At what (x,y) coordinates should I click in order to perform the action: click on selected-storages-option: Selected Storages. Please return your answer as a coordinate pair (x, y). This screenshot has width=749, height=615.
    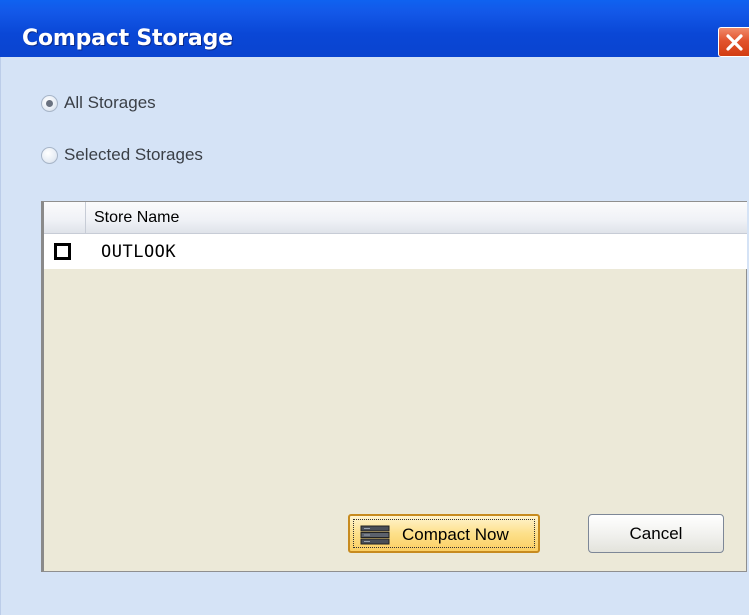
    Looking at the image, I should click on (122, 155).